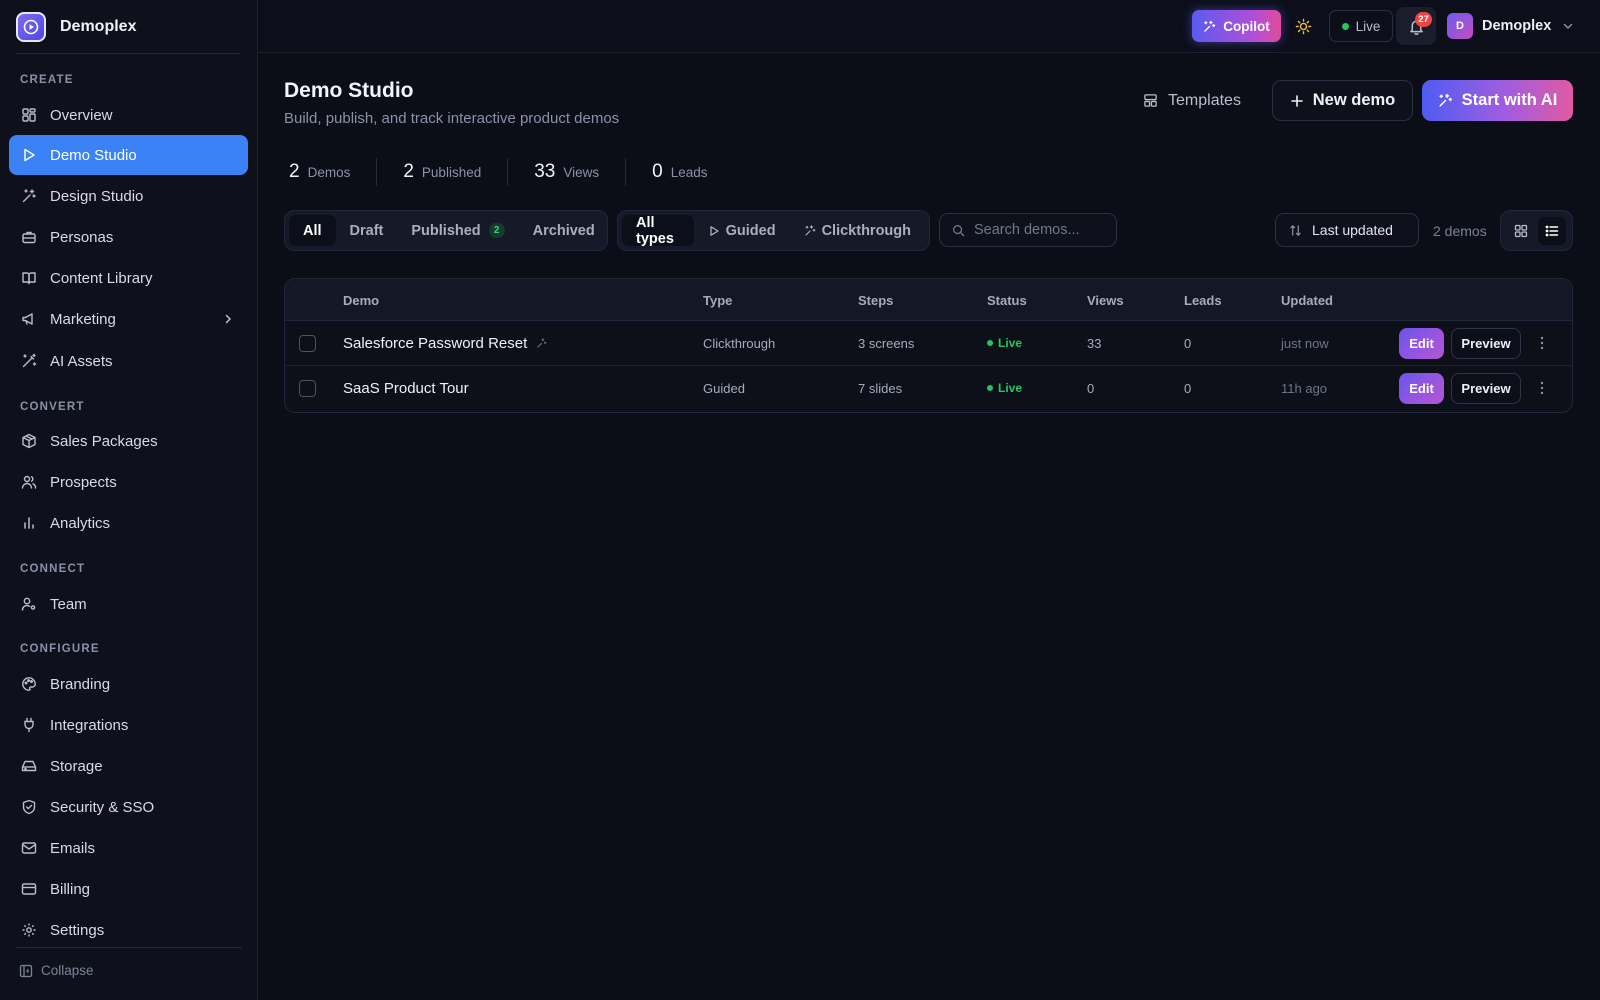 This screenshot has height=1000, width=1600. What do you see at coordinates (77, 930) in the screenshot?
I see `sidebar-item-label: Settings` at bounding box center [77, 930].